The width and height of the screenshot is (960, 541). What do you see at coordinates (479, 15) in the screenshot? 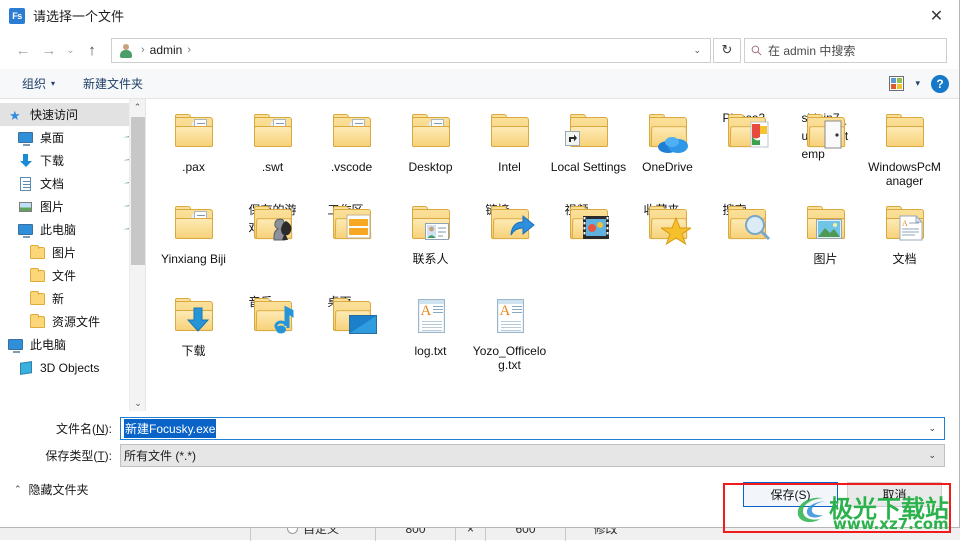
I see `title-bar: Fs 请选择一个文件 ✕` at bounding box center [479, 15].